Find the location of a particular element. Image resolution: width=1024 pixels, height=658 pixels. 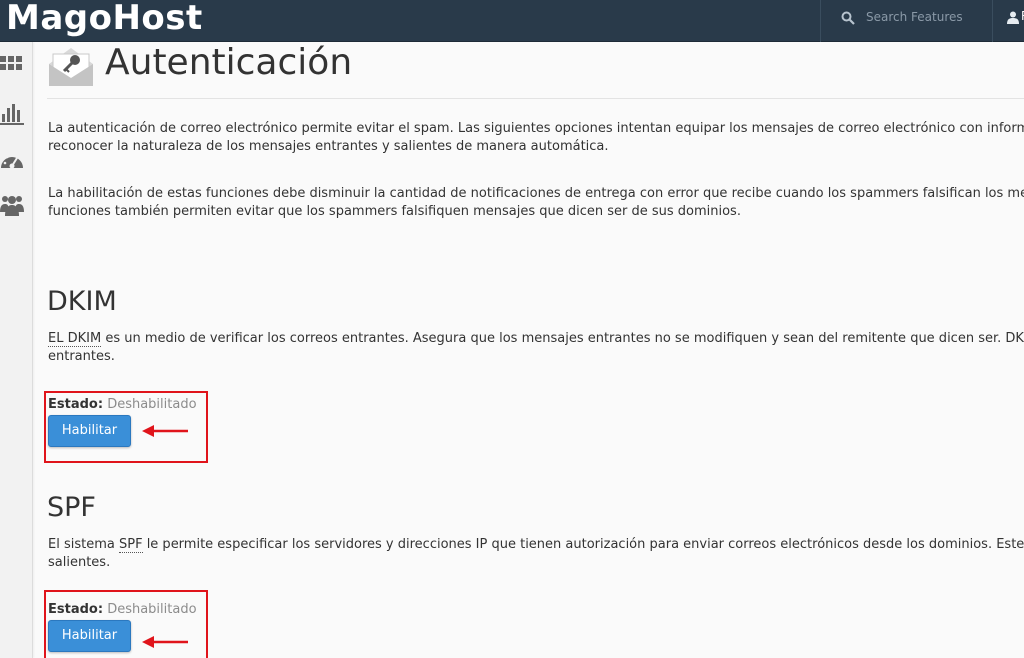

dkim-arrow-icon is located at coordinates (165, 431).